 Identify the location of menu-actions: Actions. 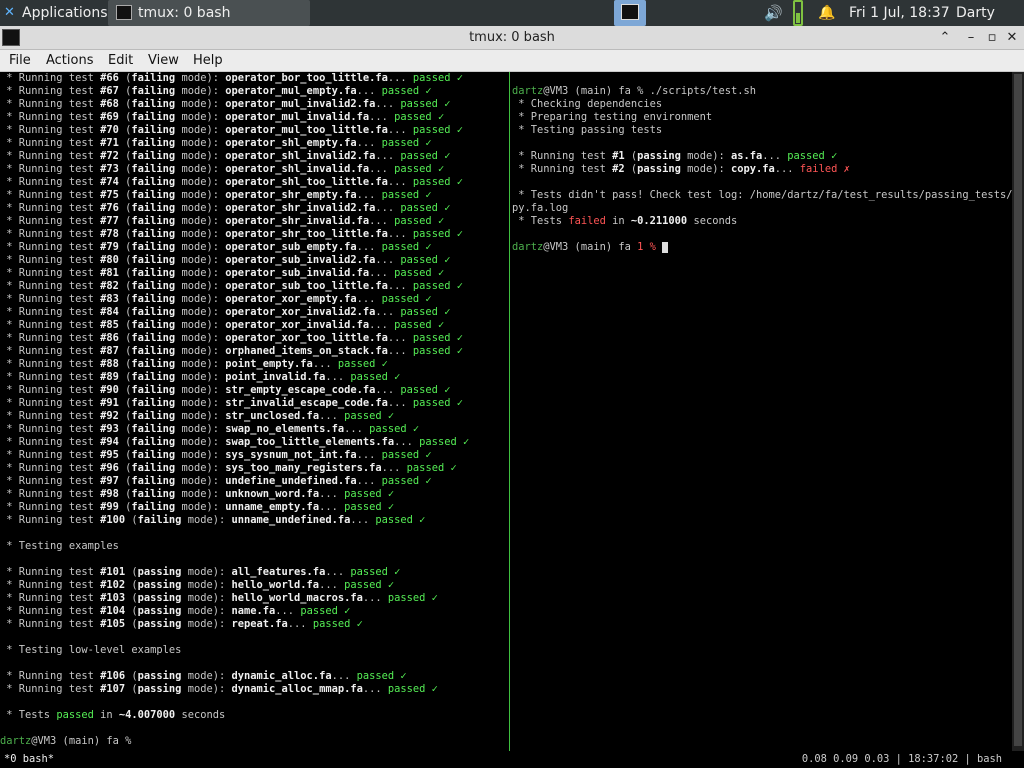
(70, 61).